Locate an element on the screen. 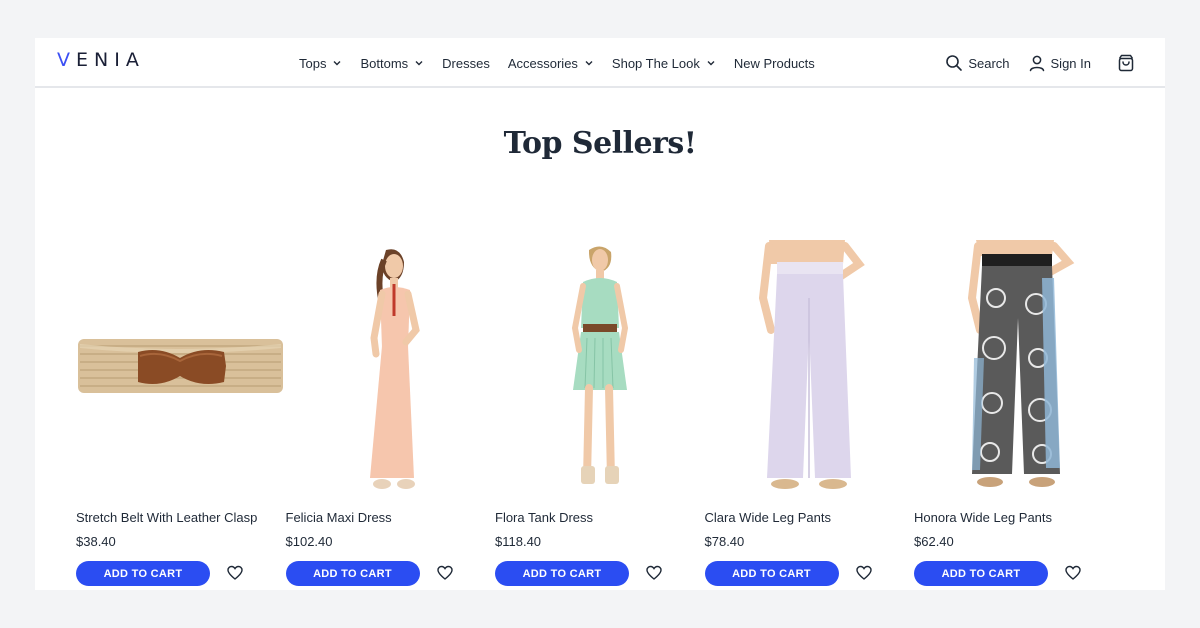  nav-label-new-products: New Products is located at coordinates (774, 63).